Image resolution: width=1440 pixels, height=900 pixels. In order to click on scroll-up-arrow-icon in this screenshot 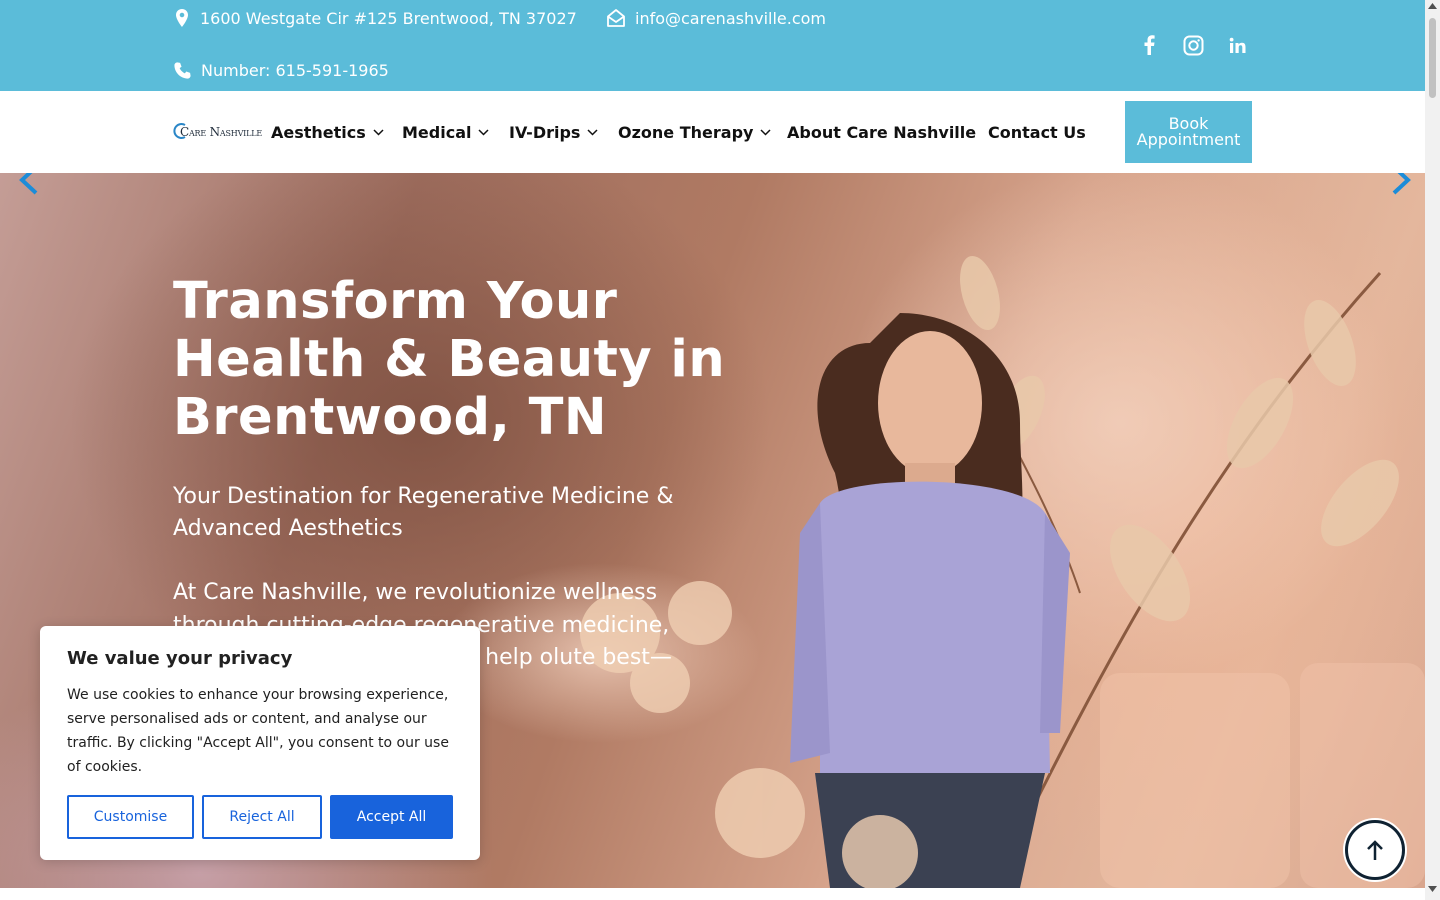, I will do `click(1432, 6)`.